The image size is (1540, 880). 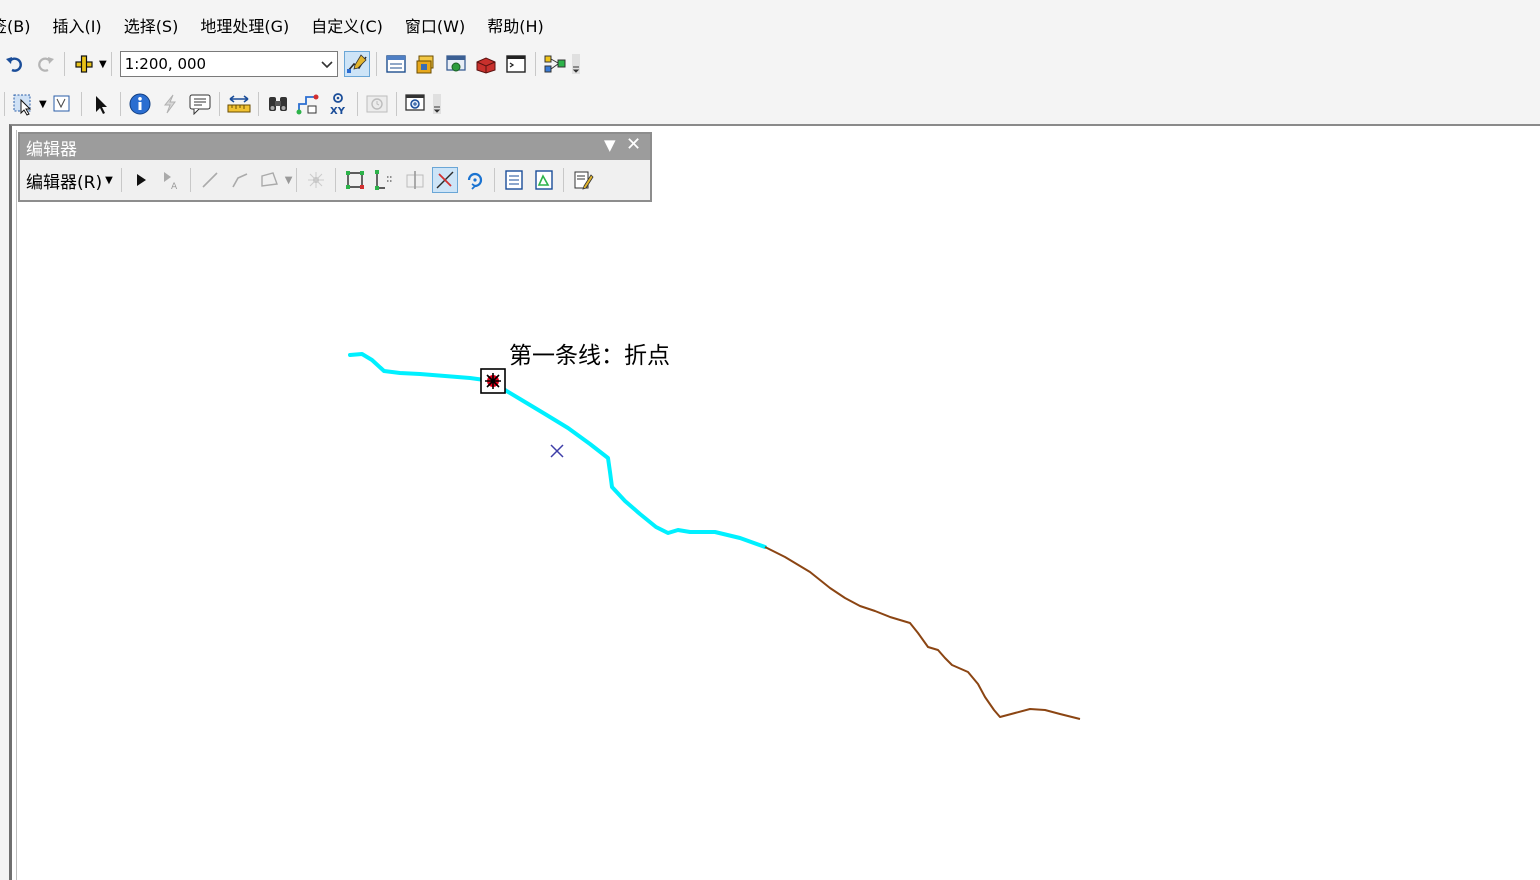 I want to click on trace-tool-icon, so click(x=270, y=180).